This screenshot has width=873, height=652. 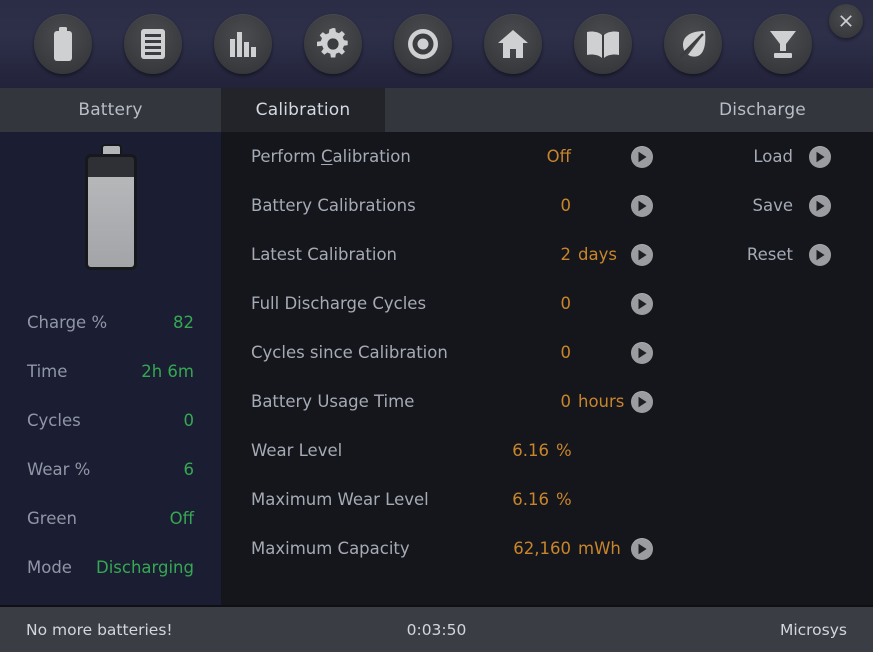 I want to click on toolbar-button-funnel, so click(x=783, y=44).